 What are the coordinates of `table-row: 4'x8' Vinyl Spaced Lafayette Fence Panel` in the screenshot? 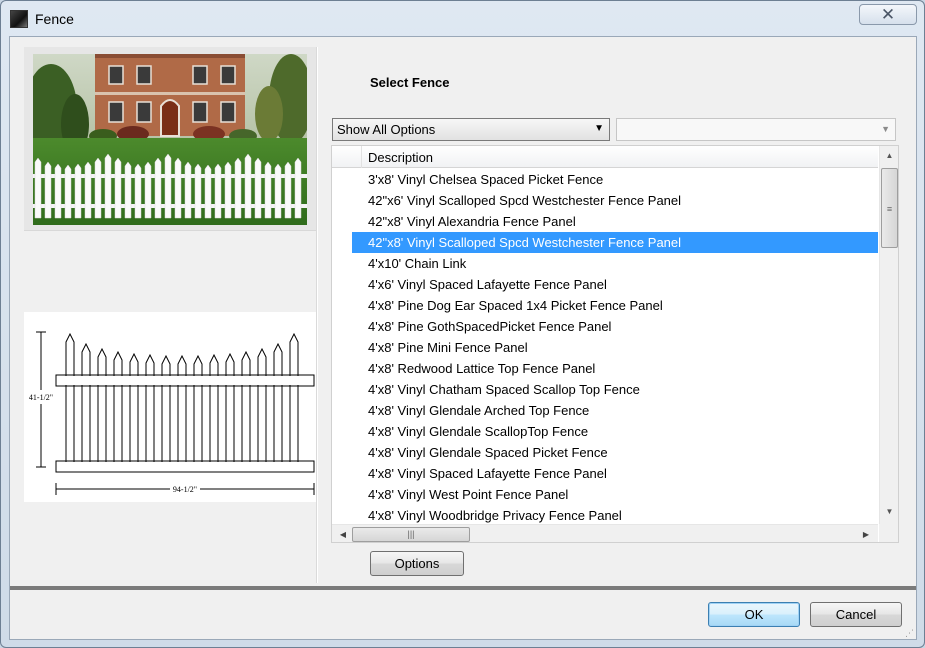 It's located at (605, 473).